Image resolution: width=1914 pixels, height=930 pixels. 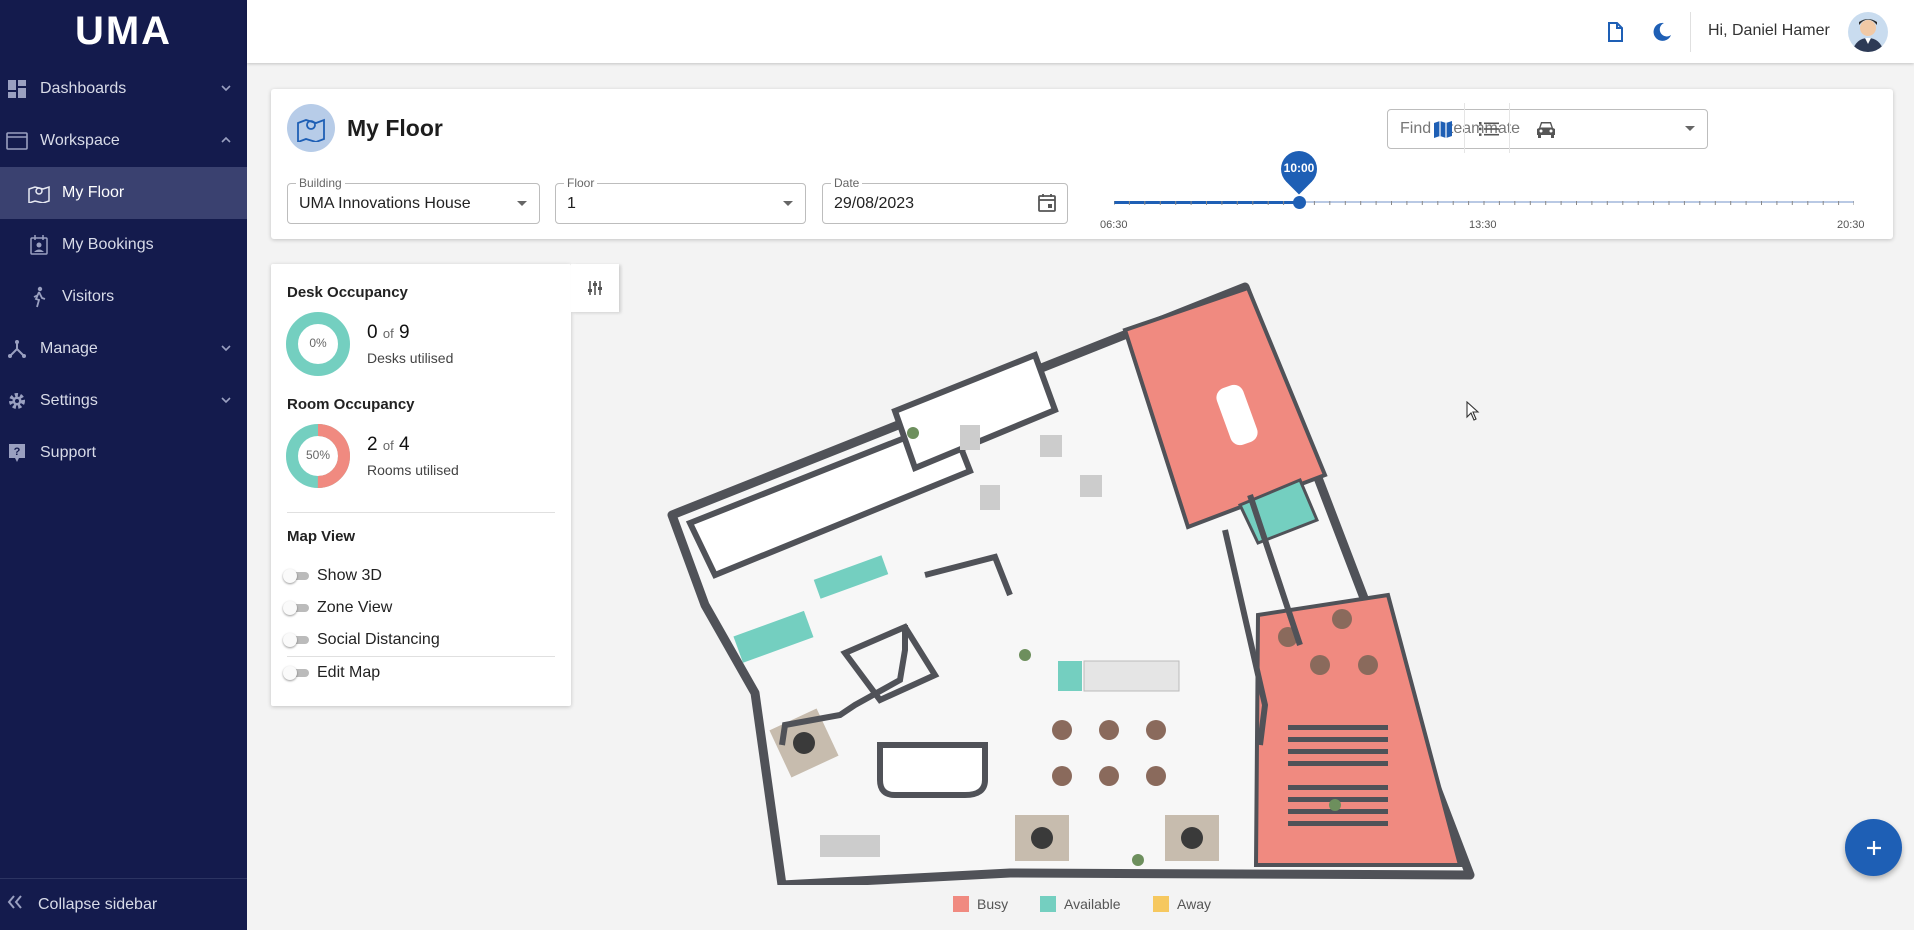 What do you see at coordinates (1851, 225) in the screenshot?
I see `end-time-label: 20:30` at bounding box center [1851, 225].